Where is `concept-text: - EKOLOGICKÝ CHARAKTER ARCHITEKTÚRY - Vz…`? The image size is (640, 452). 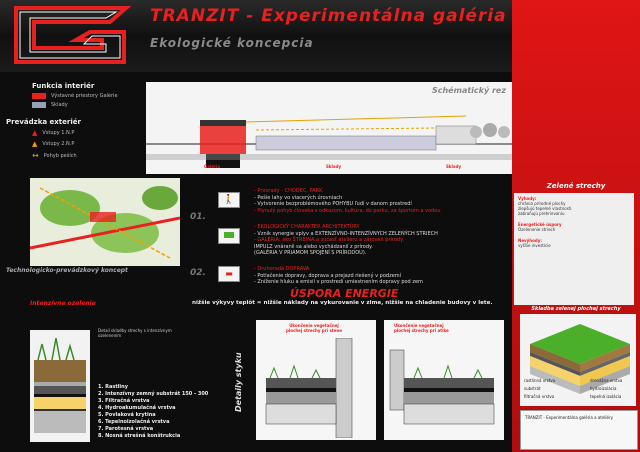
concept-text: - EKOLOGICKÝ CHARAKTER ARCHITEKTÚRY - Vz… is located at coordinates (382, 240).